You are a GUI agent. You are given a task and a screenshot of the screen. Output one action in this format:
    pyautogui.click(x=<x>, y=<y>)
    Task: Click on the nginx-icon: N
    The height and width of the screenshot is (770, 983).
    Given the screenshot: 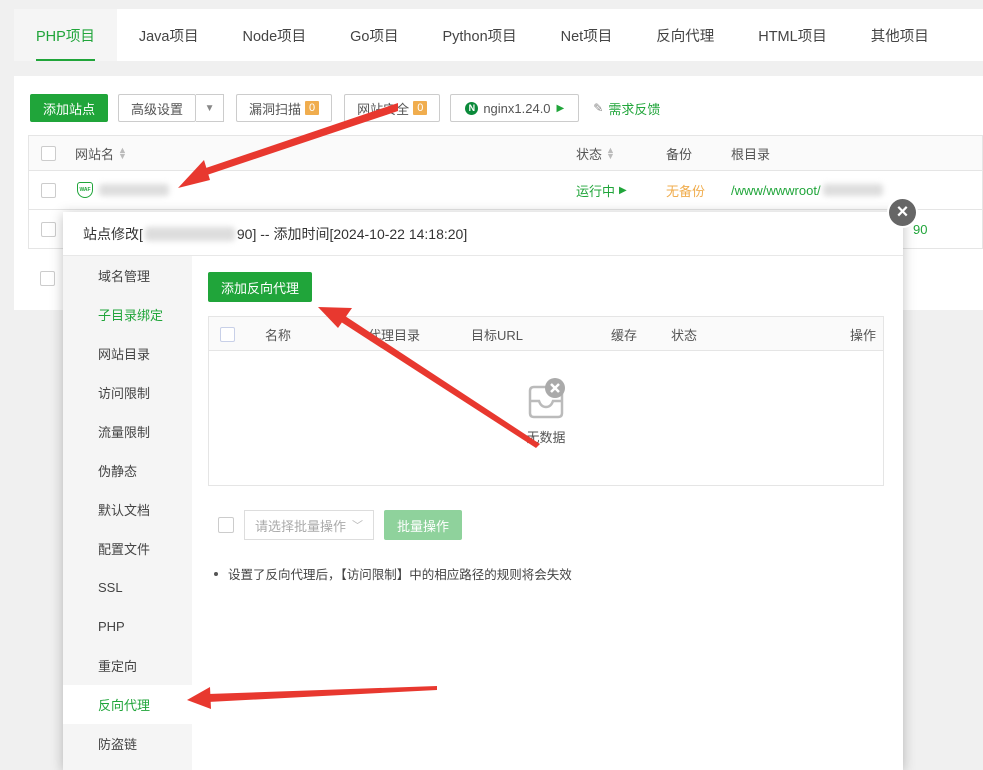 What is the action you would take?
    pyautogui.click(x=472, y=108)
    